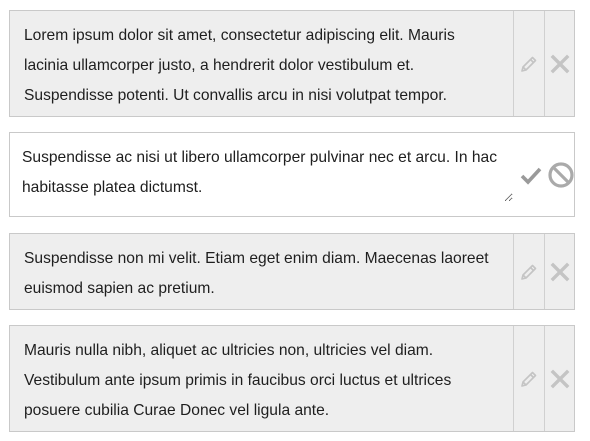 This screenshot has height=441, width=590. I want to click on save-button, so click(530, 174).